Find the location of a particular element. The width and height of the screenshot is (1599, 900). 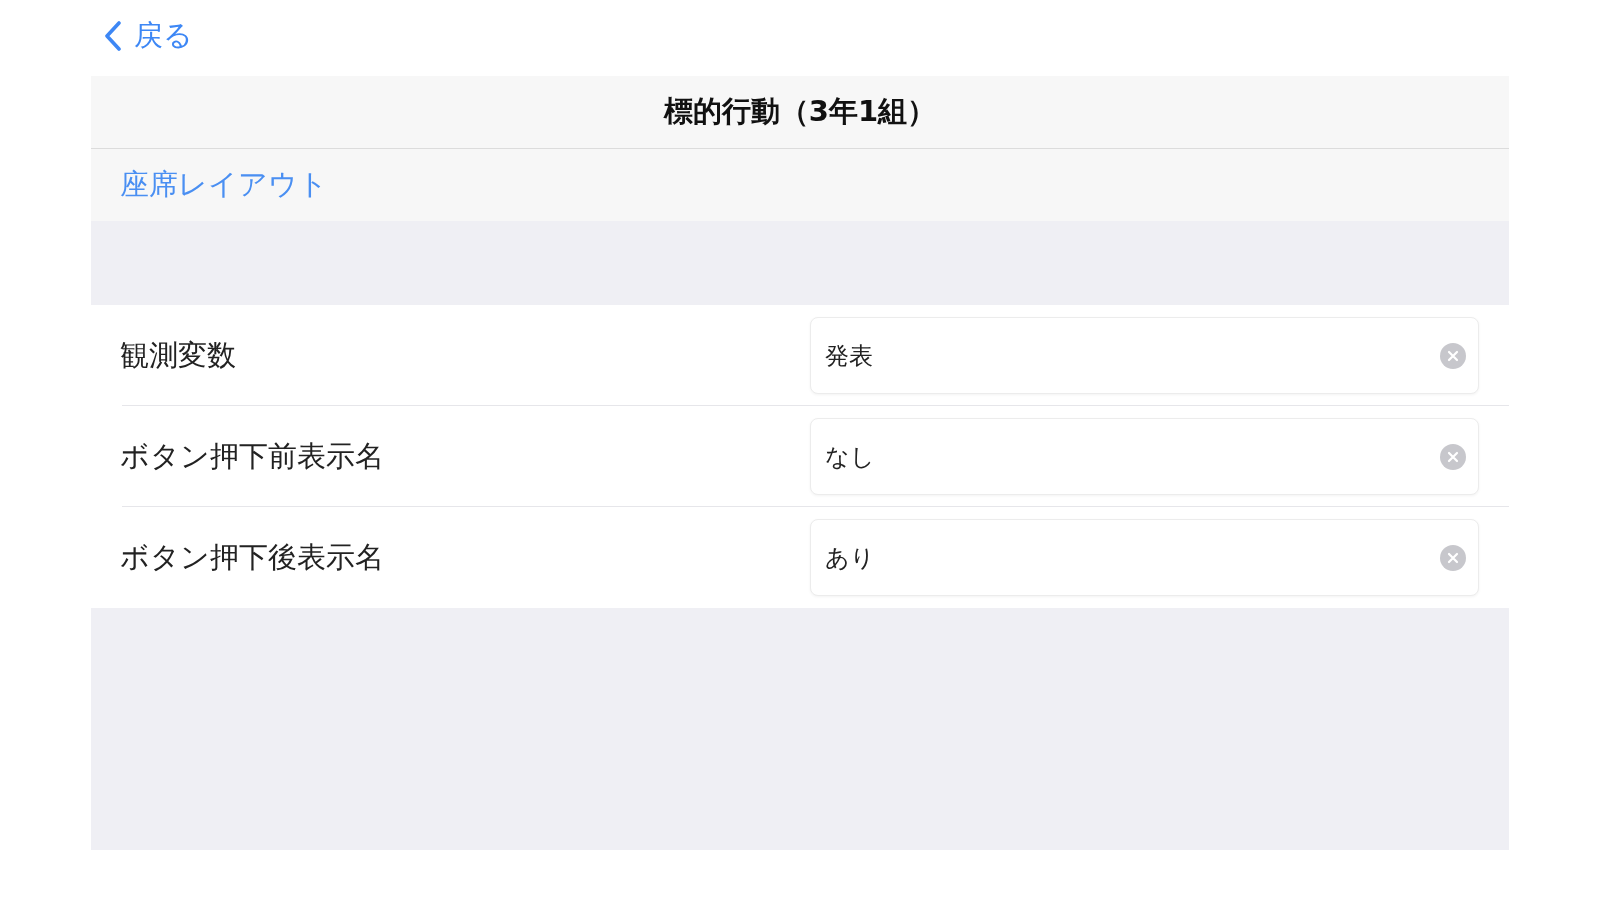

chevron-left-icon is located at coordinates (113, 36).